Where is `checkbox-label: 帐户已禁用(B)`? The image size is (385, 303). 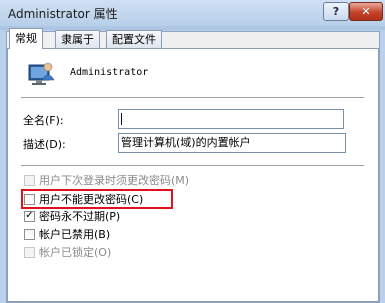 checkbox-label: 帐户已禁用(B) is located at coordinates (75, 234).